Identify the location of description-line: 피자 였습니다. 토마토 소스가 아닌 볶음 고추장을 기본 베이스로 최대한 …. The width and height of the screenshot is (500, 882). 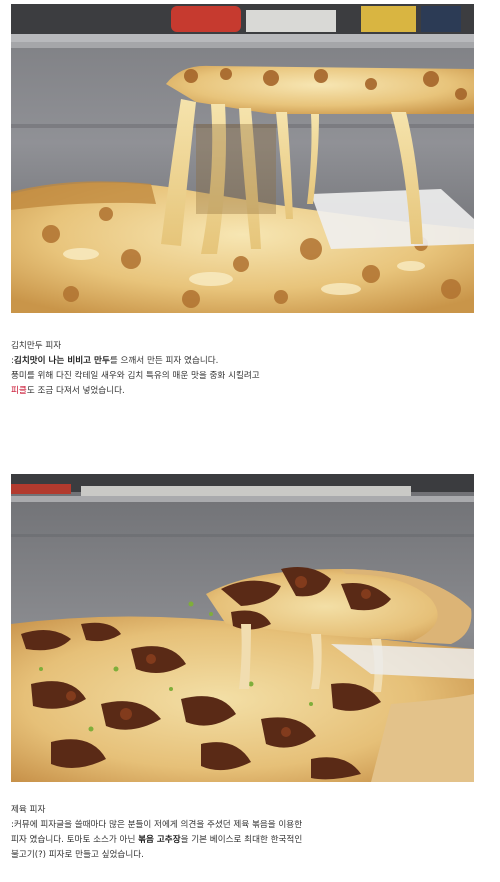
(246, 840).